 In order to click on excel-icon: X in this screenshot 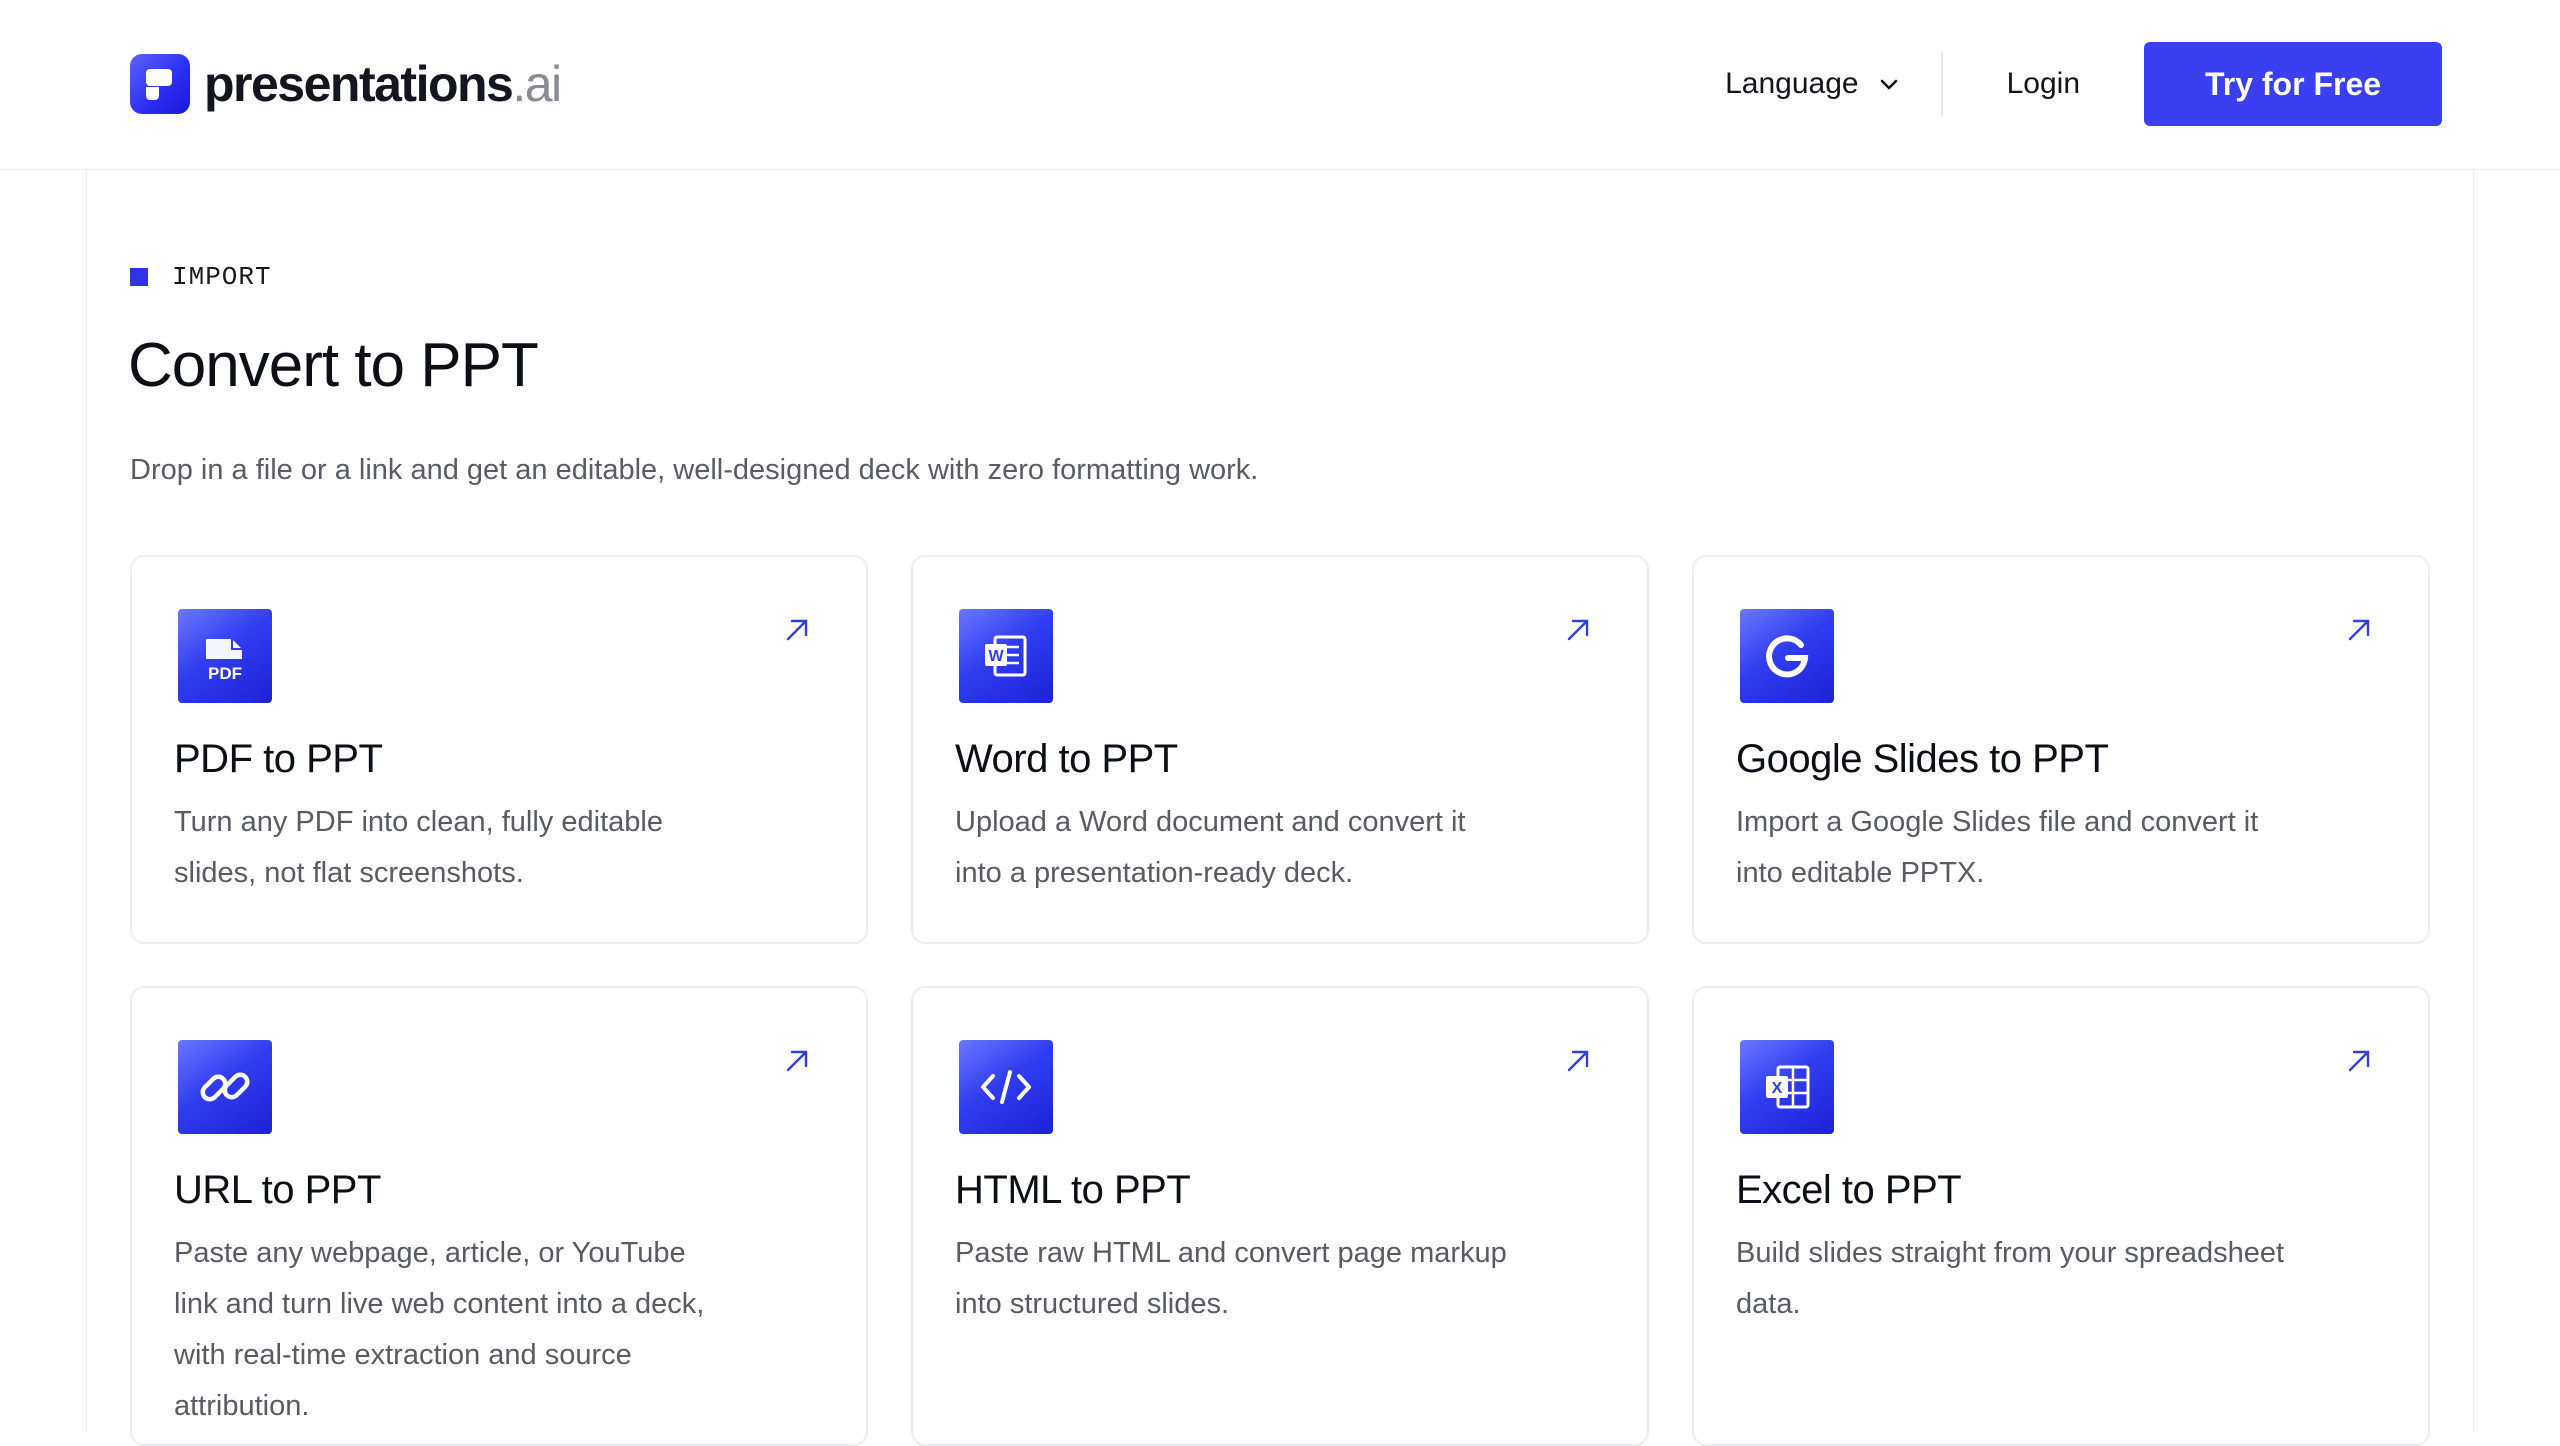, I will do `click(1787, 1087)`.